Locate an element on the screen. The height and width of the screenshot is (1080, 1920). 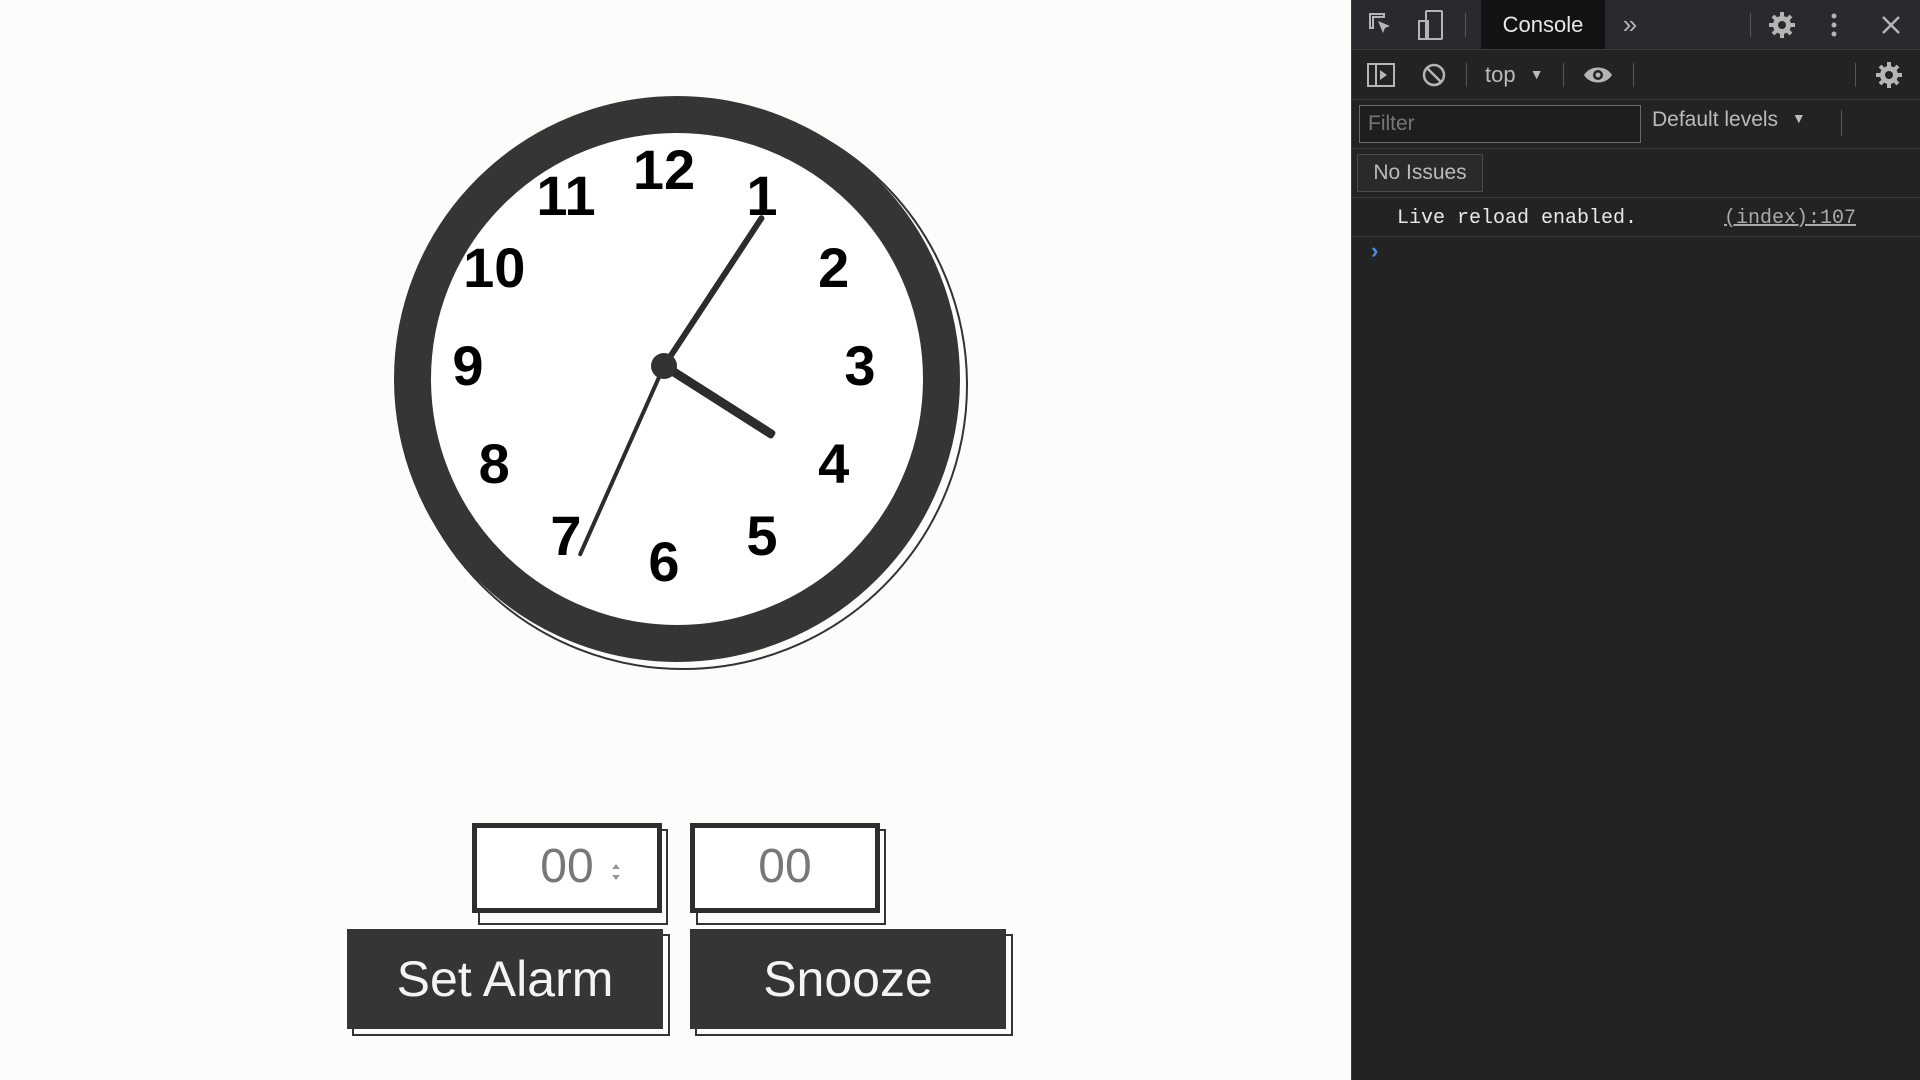
issues-button: No Issues is located at coordinates (1420, 173).